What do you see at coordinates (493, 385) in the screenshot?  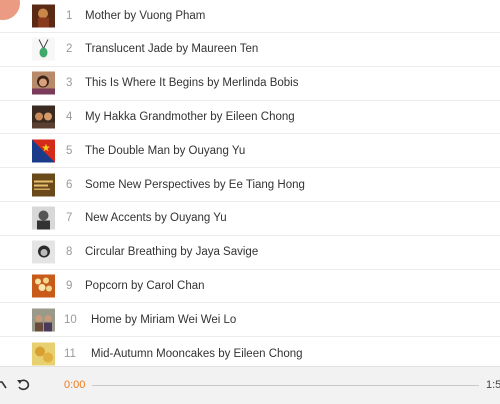 I see `total-time: 1:5` at bounding box center [493, 385].